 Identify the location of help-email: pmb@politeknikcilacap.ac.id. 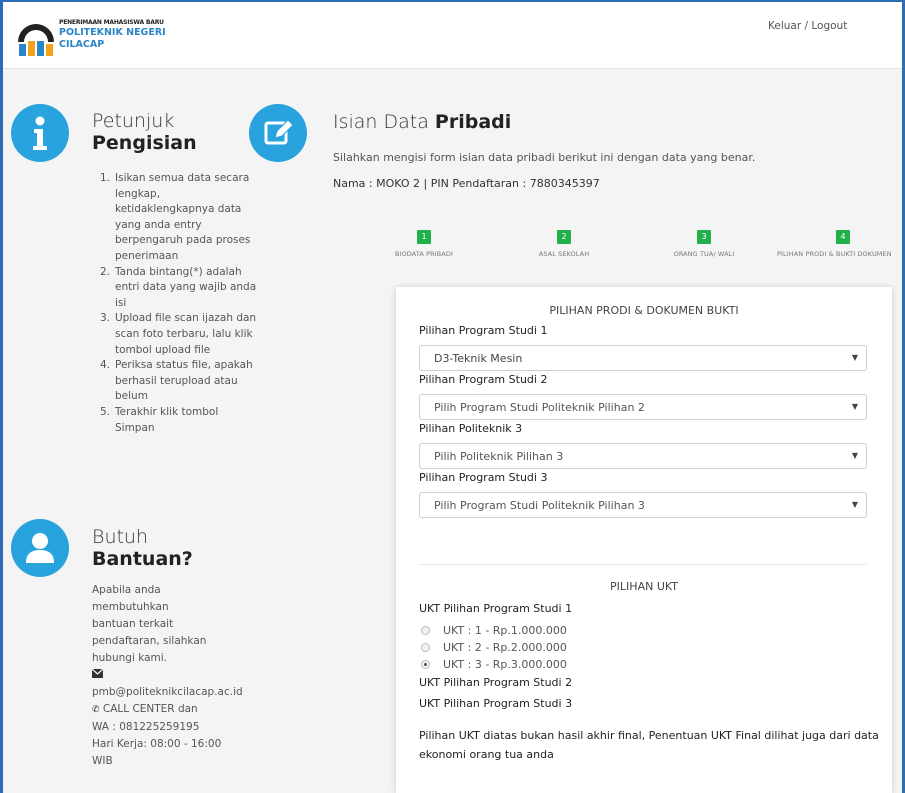
(179, 692).